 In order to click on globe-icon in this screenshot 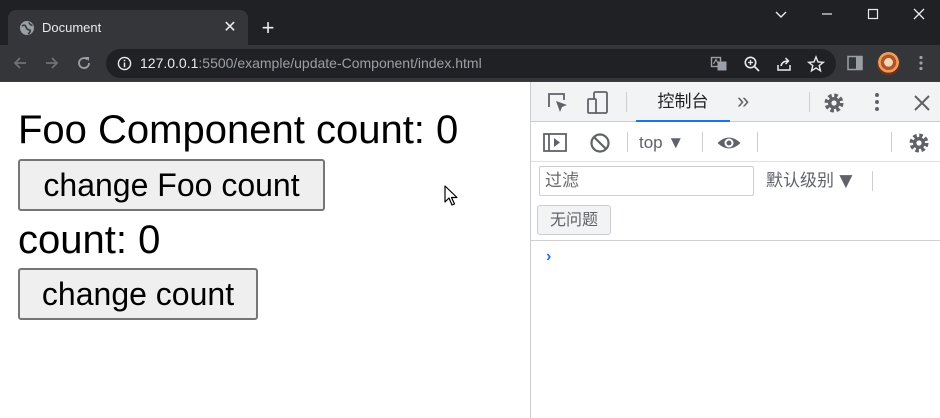, I will do `click(27, 28)`.